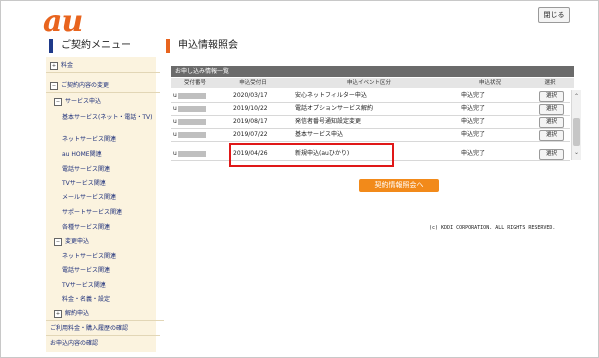 The image size is (599, 358). I want to click on sidebar-item-label: 料金・名義・設定, so click(86, 299).